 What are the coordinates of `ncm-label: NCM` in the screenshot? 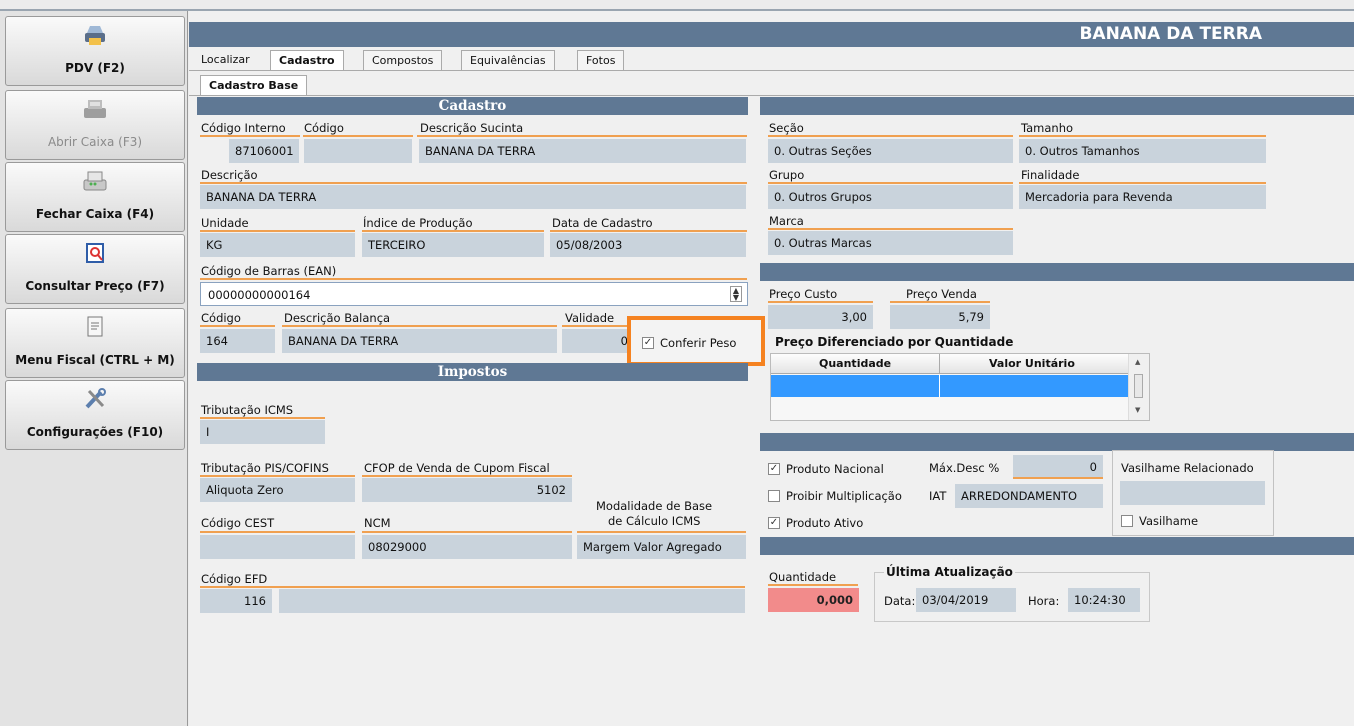 It's located at (377, 523).